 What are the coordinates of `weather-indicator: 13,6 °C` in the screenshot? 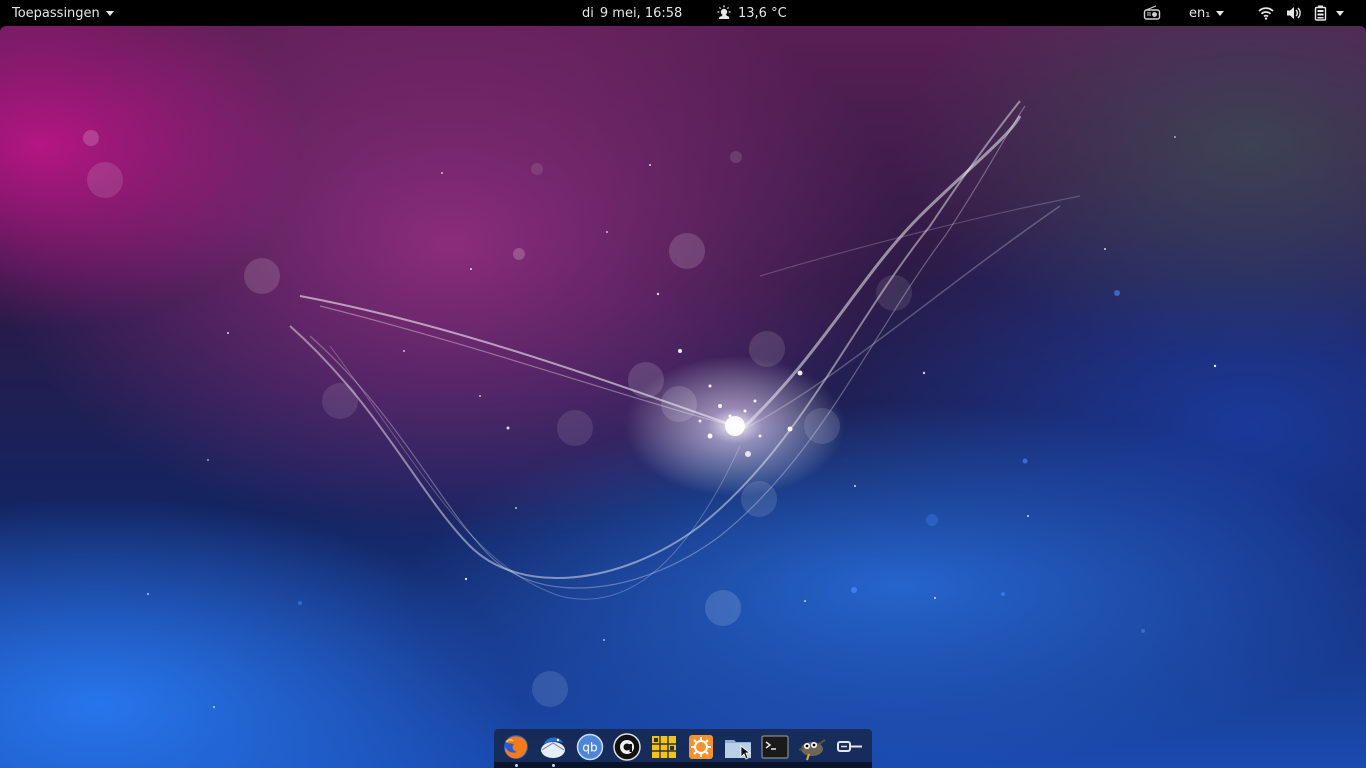 It's located at (751, 13).